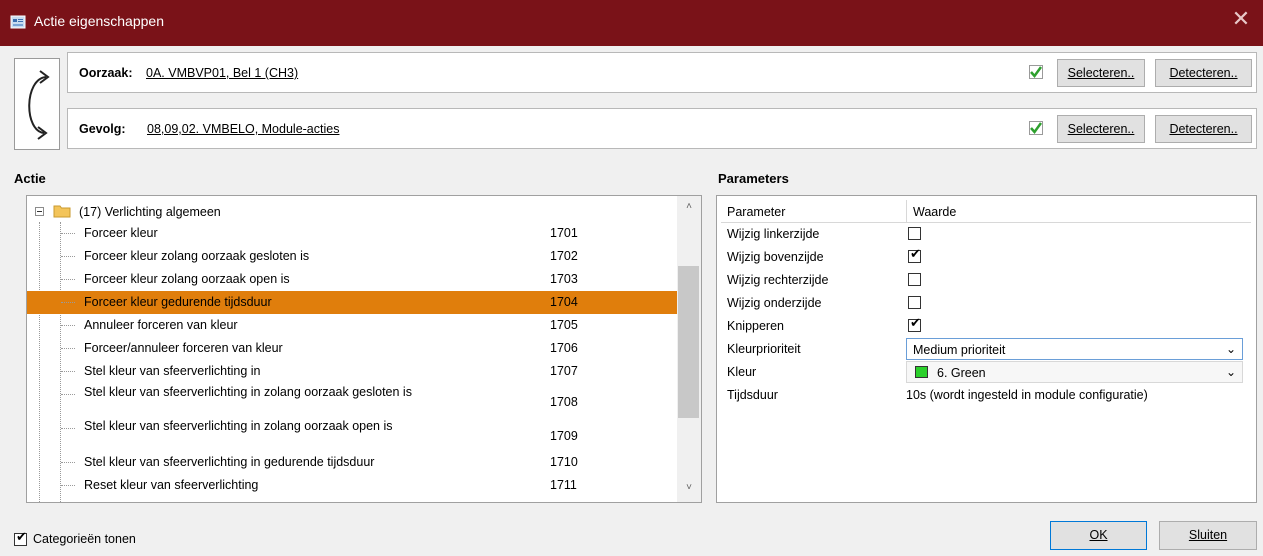 This screenshot has height=556, width=1263. What do you see at coordinates (756, 212) in the screenshot?
I see `col-parameter: Parameter` at bounding box center [756, 212].